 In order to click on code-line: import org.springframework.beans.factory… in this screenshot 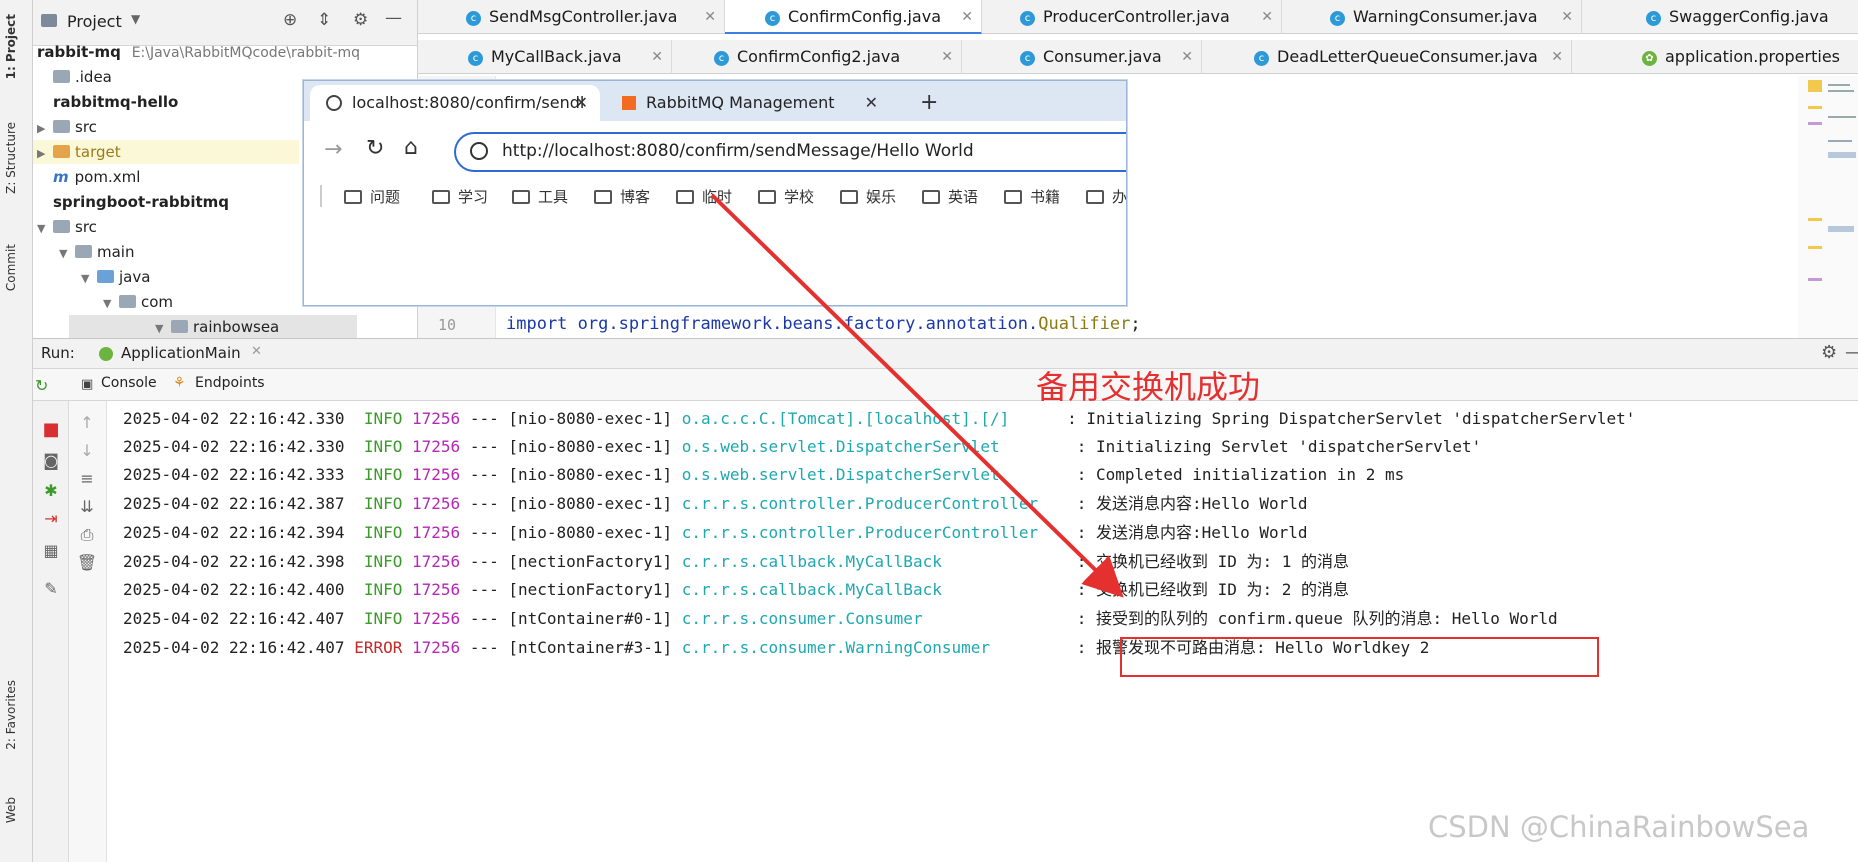, I will do `click(823, 324)`.